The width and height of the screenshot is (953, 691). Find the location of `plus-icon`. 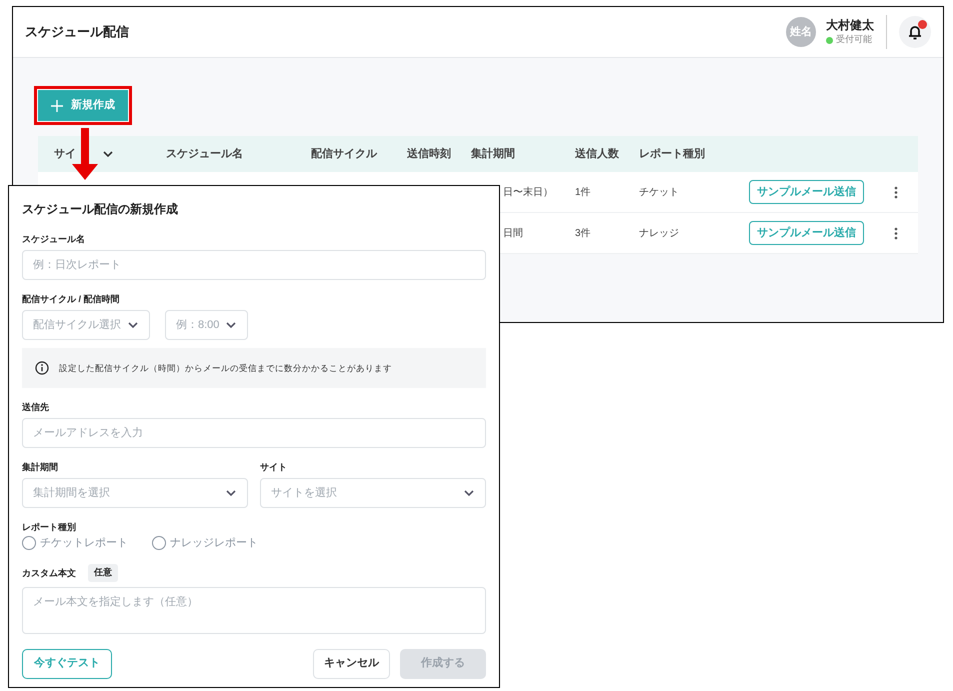

plus-icon is located at coordinates (57, 106).